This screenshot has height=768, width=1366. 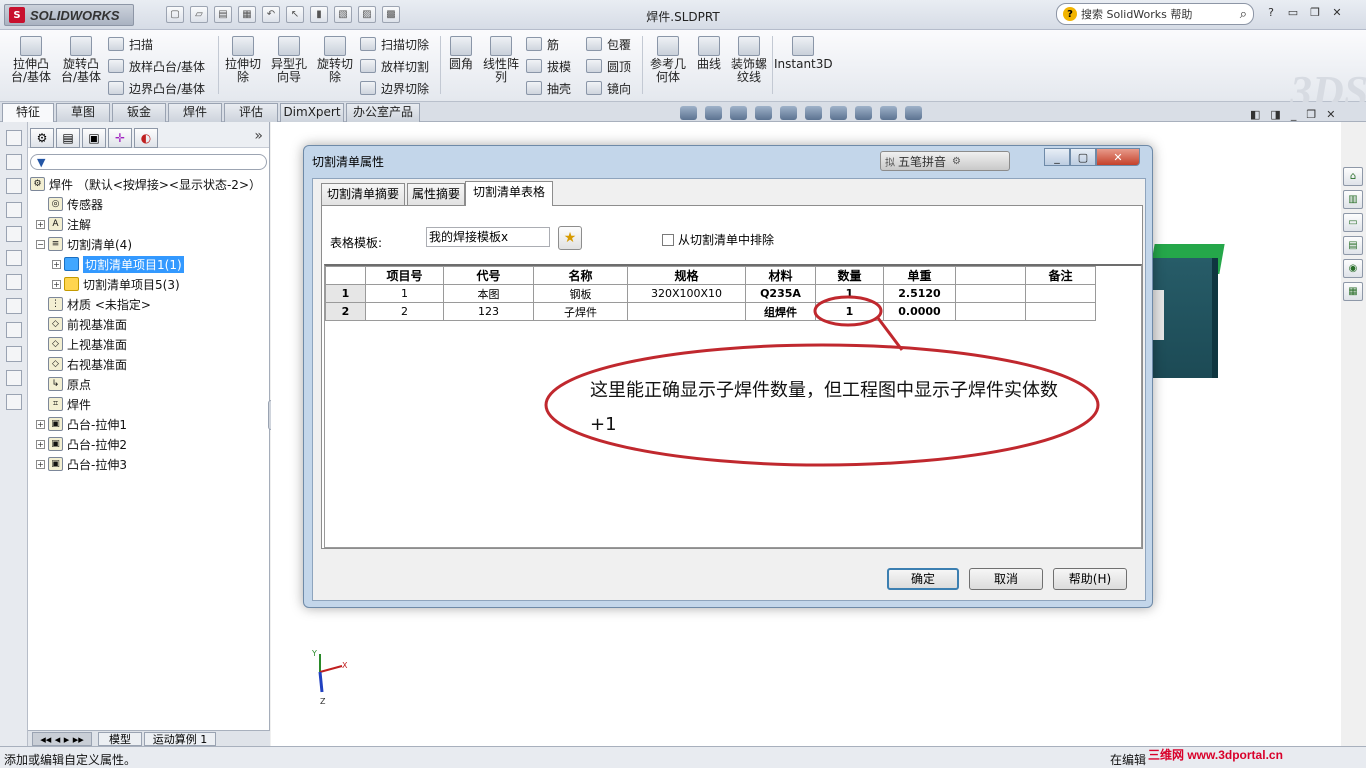 What do you see at coordinates (788, 113) in the screenshot?
I see `view-orientation-icon` at bounding box center [788, 113].